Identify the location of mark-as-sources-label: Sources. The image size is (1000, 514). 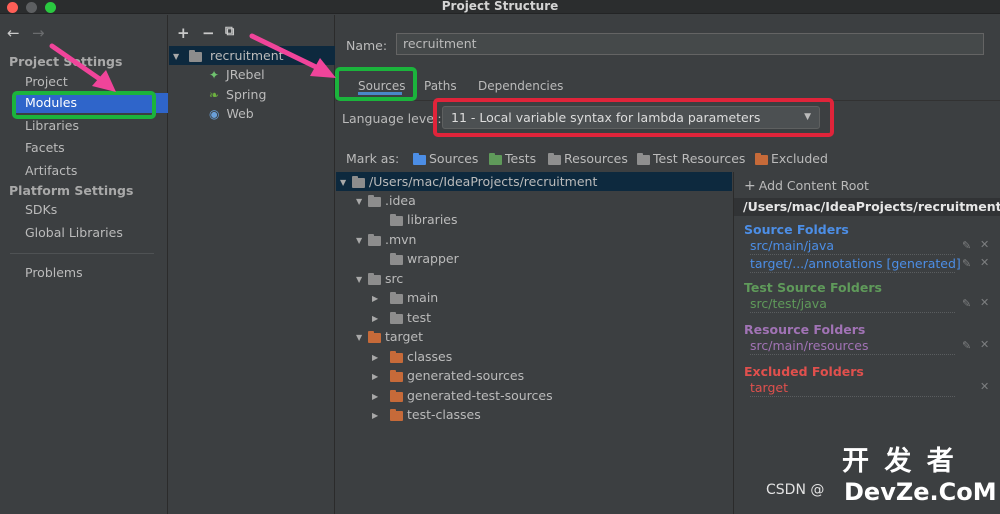
(454, 158).